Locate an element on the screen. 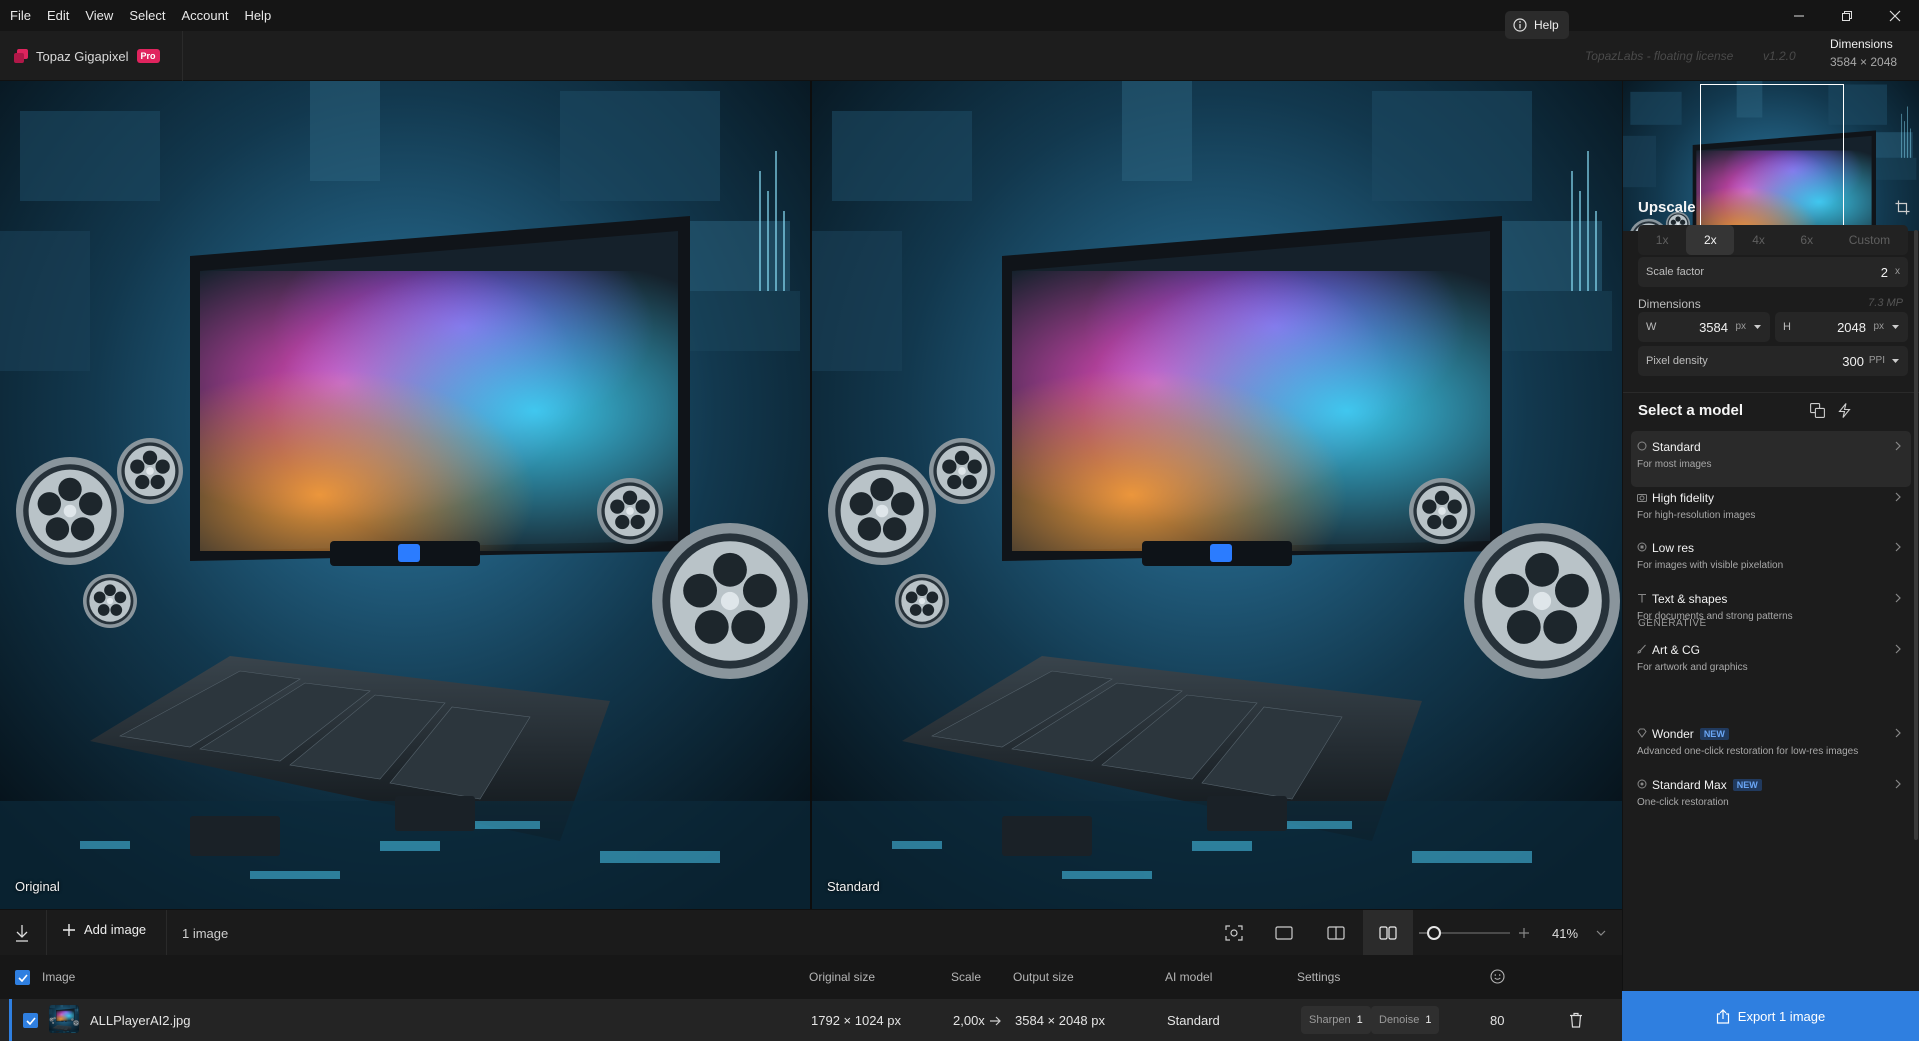  zoom-slider-track is located at coordinates (1470, 933).